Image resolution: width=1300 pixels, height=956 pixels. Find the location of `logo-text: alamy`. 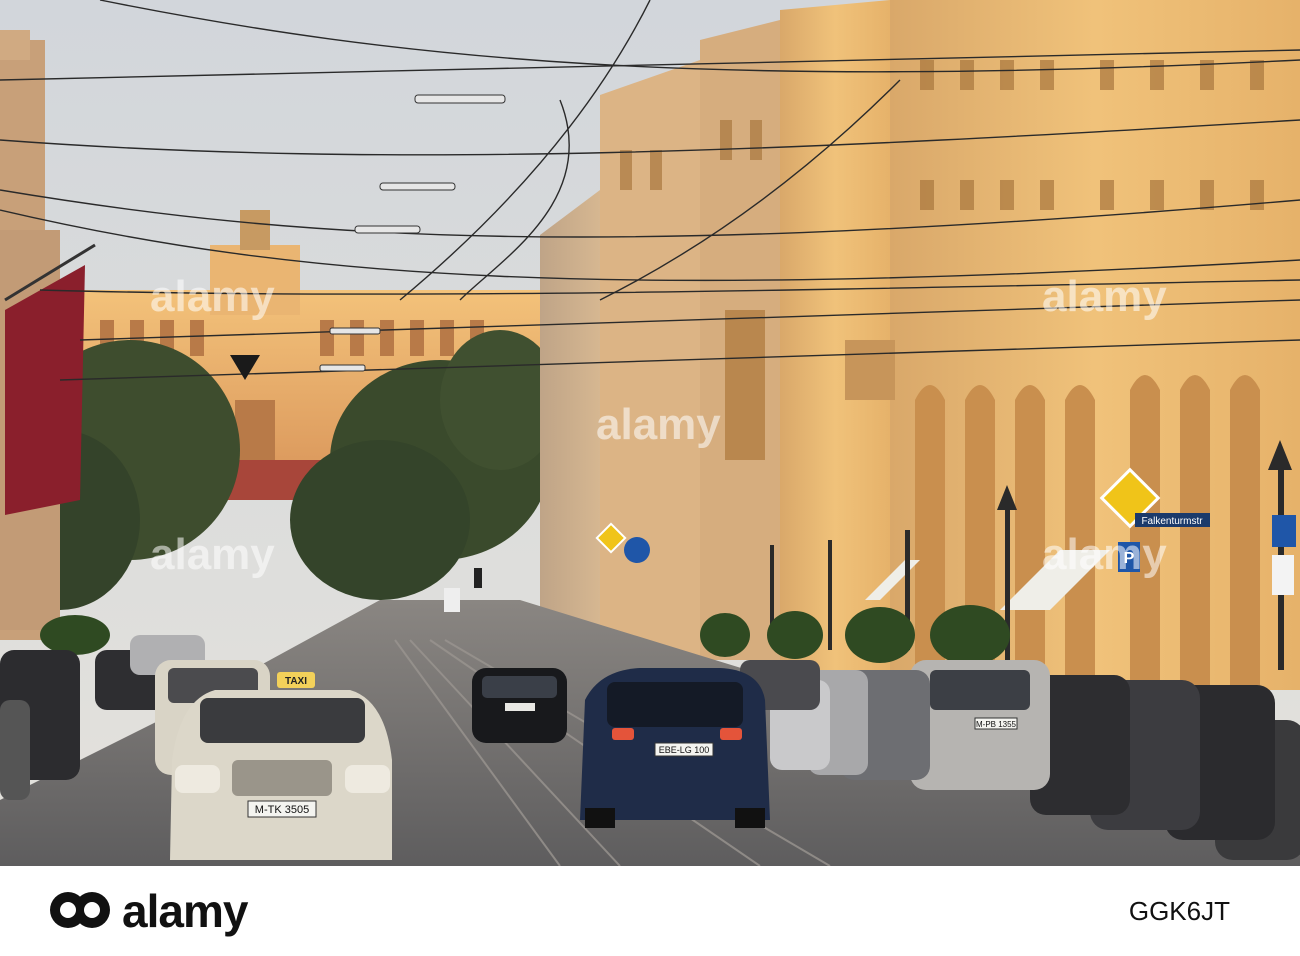

logo-text: alamy is located at coordinates (185, 911).